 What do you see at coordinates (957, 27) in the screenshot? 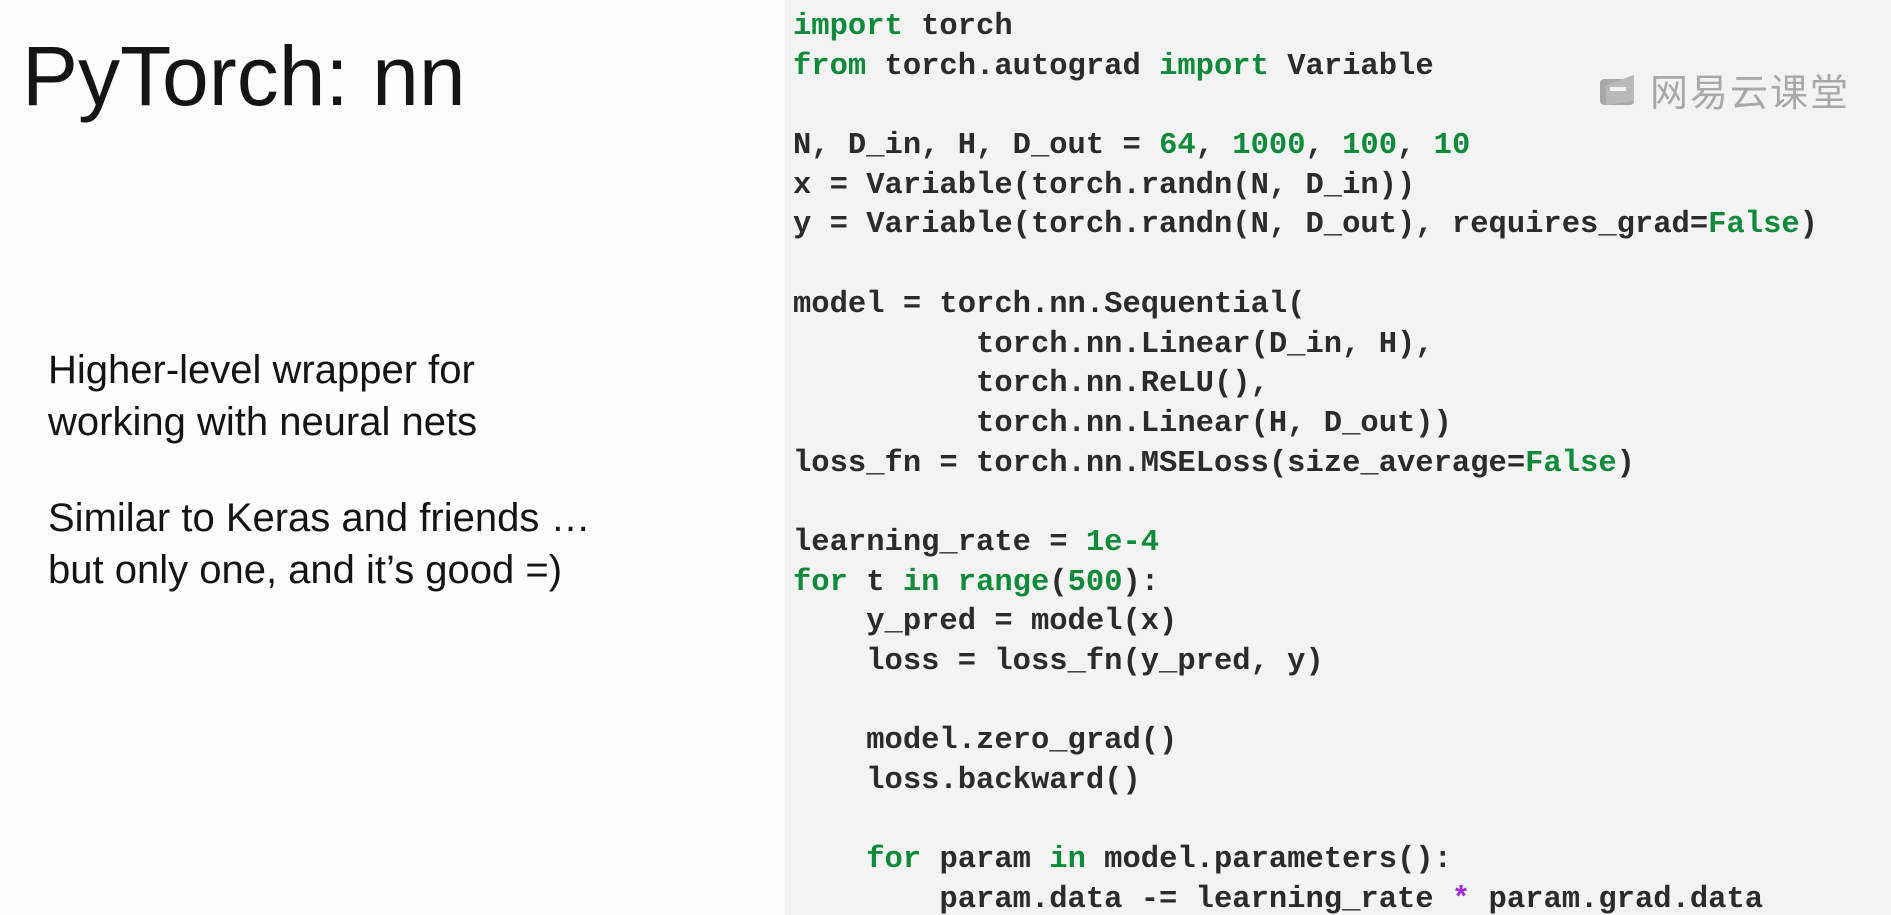
I see `code-text: torch` at bounding box center [957, 27].